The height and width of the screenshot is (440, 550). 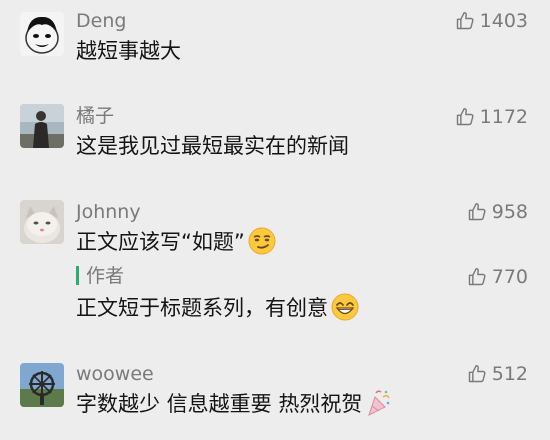 What do you see at coordinates (105, 276) in the screenshot?
I see `author-name: 作者` at bounding box center [105, 276].